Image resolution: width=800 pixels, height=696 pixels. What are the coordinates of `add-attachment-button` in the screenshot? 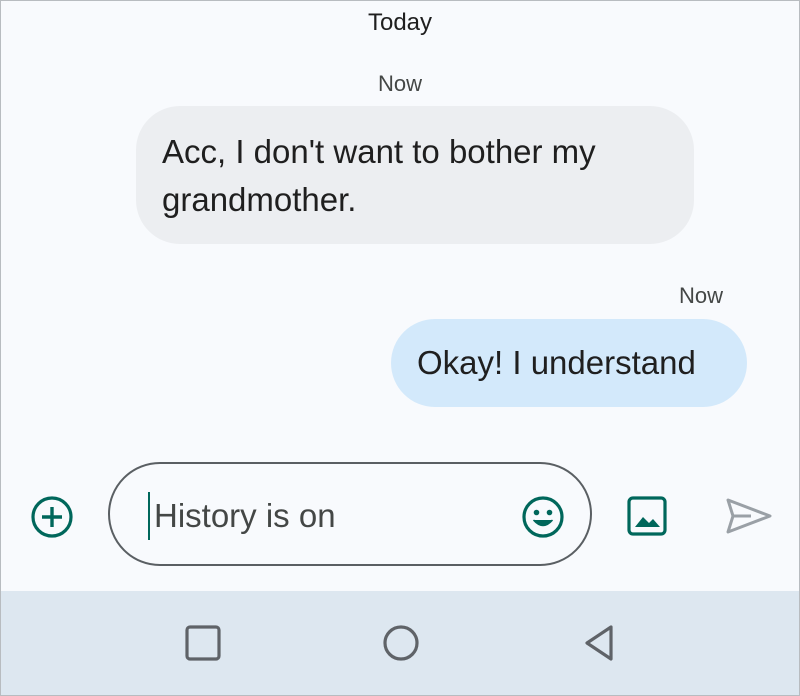 It's located at (52, 517).